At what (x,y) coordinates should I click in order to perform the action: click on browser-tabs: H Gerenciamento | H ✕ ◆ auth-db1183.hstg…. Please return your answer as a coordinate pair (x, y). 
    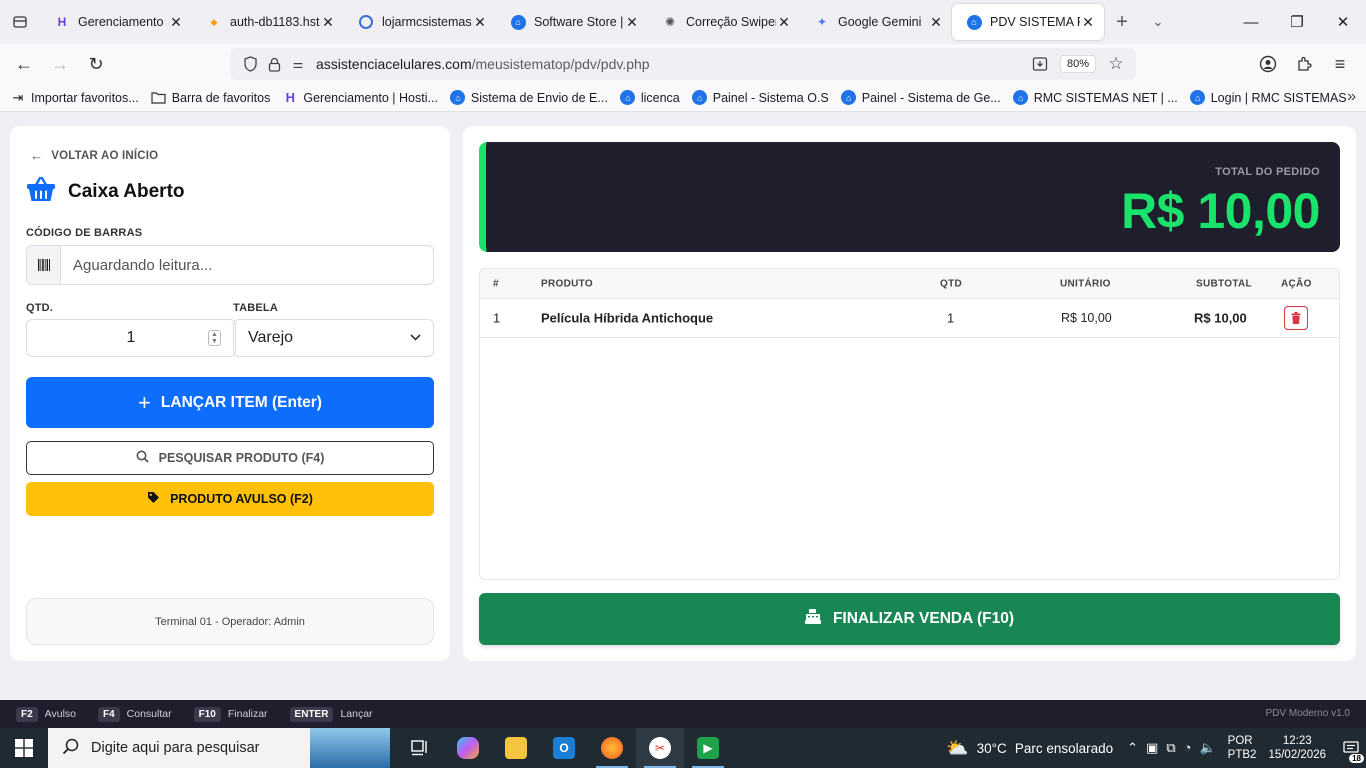
    Looking at the image, I should click on (572, 22).